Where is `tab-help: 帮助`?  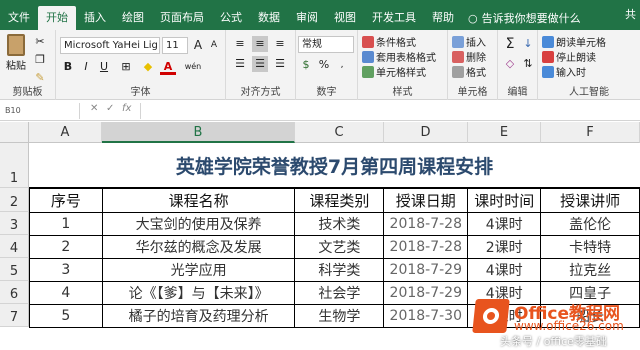 tab-help: 帮助 is located at coordinates (443, 18).